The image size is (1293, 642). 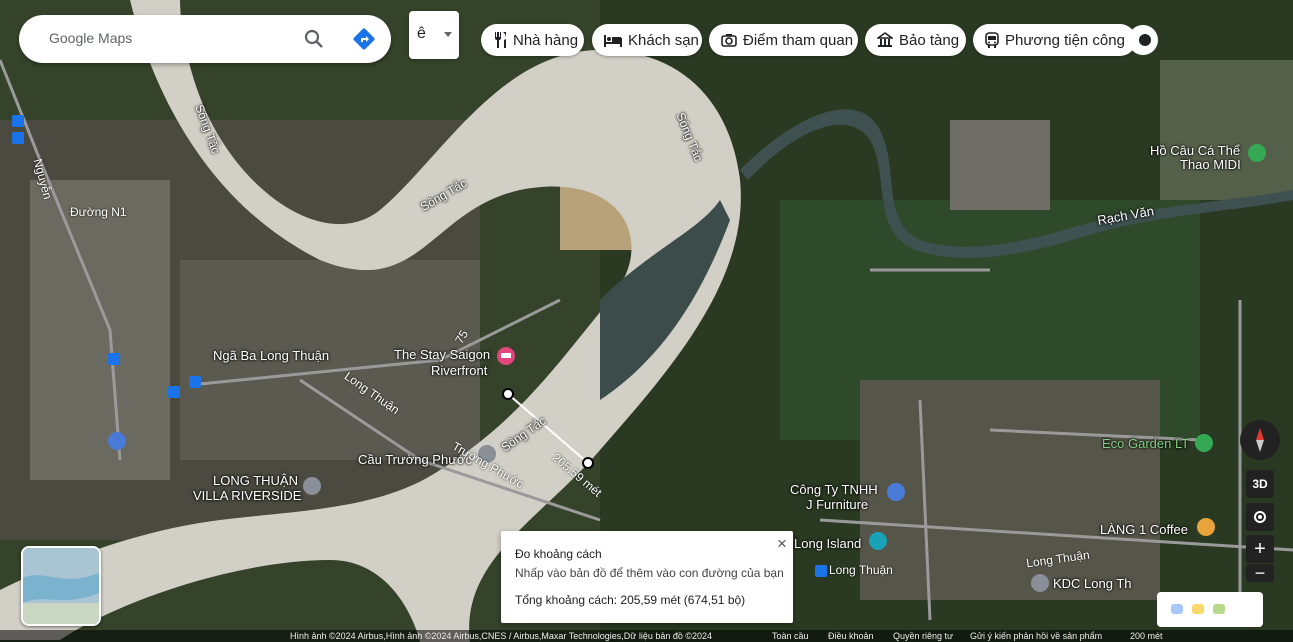 What do you see at coordinates (271, 355) in the screenshot?
I see `label-nga-ba: Ngã Ba Long Thuận` at bounding box center [271, 355].